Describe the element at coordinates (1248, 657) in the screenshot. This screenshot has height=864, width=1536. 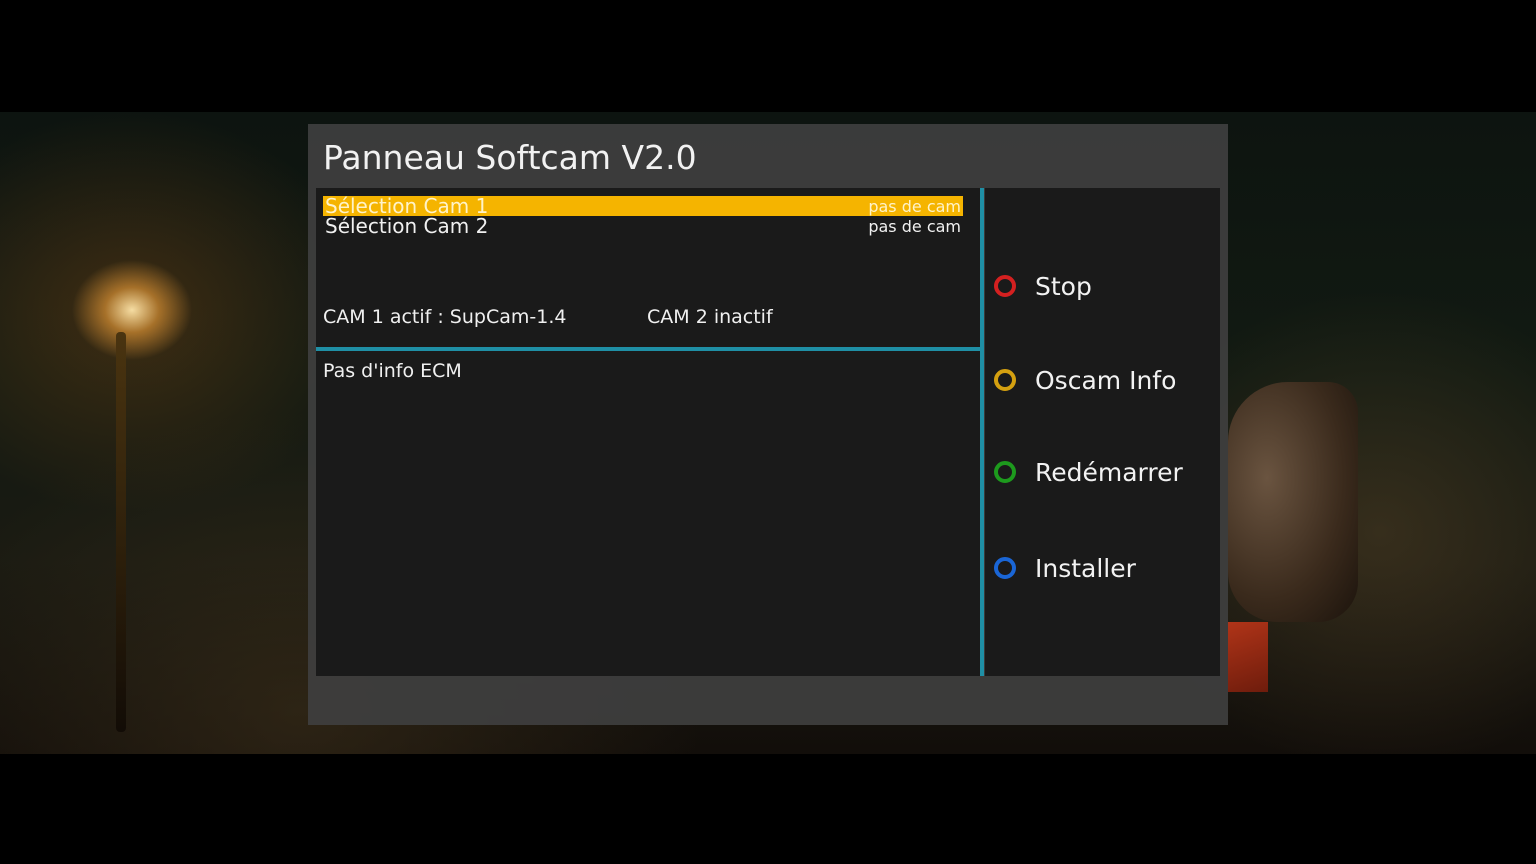
I see `person-scarf-image` at that location.